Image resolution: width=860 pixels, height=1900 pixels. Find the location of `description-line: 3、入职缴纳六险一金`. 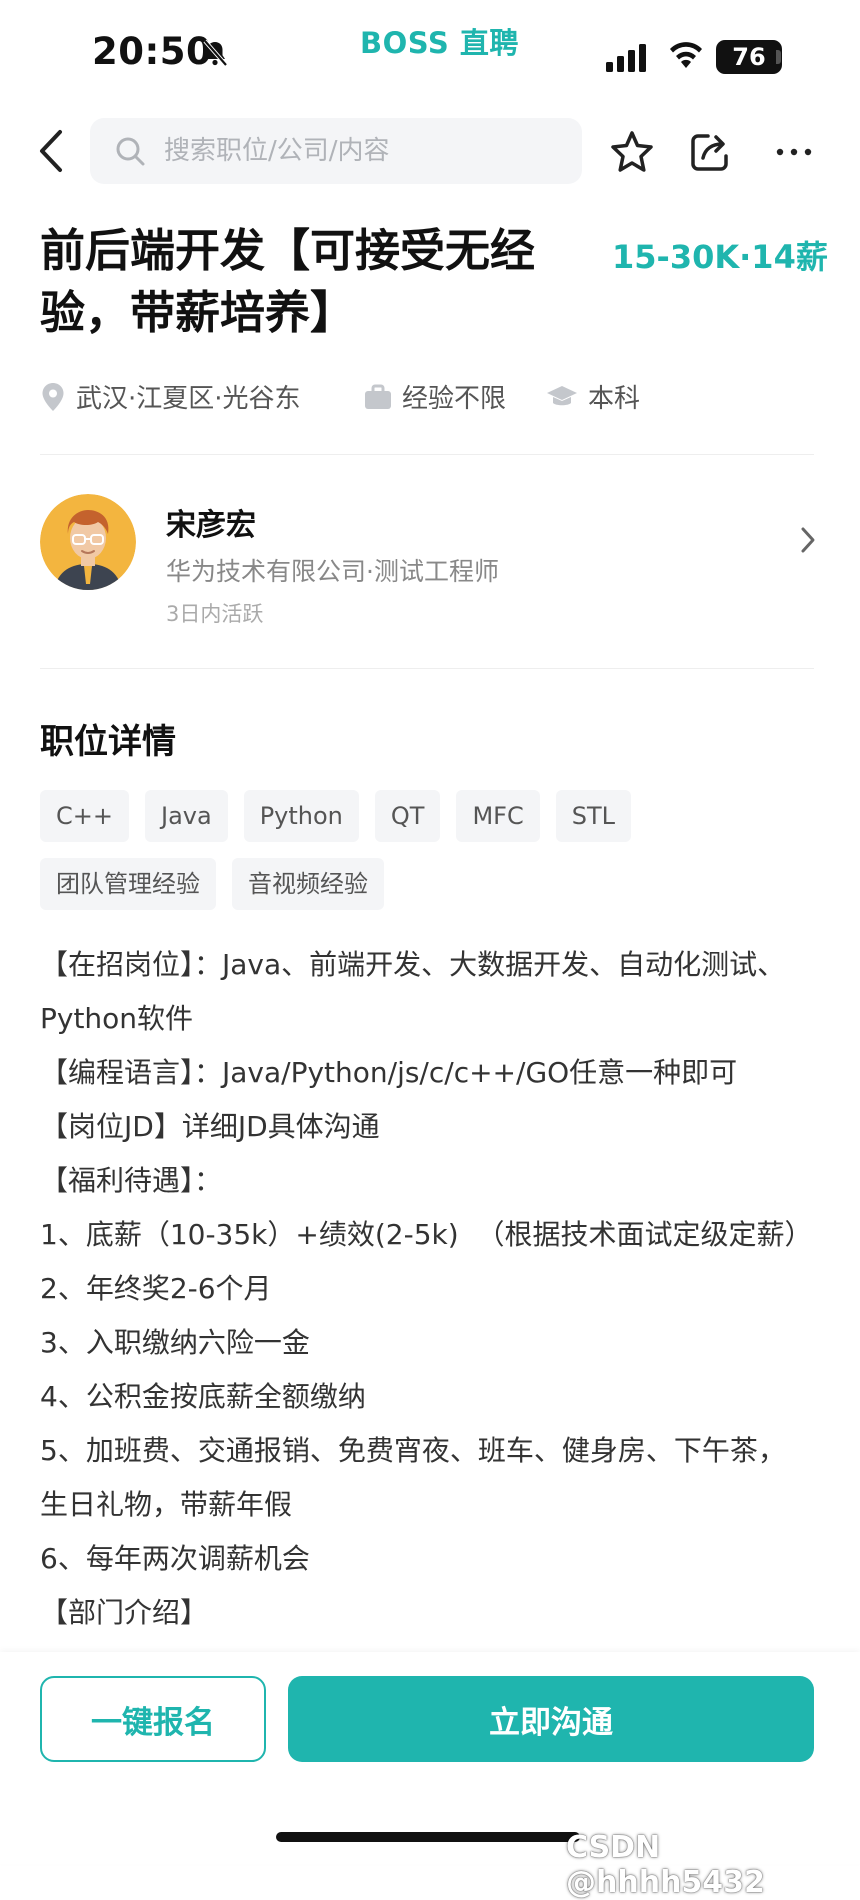

description-line: 3、入职缴纳六险一金 is located at coordinates (175, 1342).